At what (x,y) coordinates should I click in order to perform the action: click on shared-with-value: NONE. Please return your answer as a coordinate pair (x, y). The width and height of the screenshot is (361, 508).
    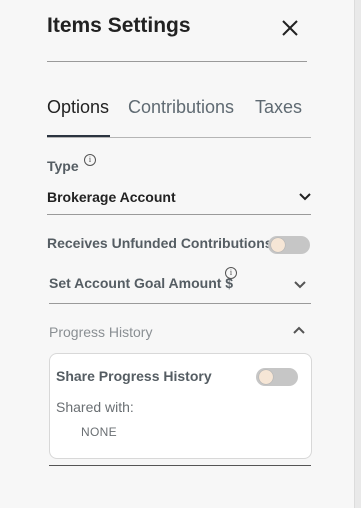
    Looking at the image, I should click on (99, 432).